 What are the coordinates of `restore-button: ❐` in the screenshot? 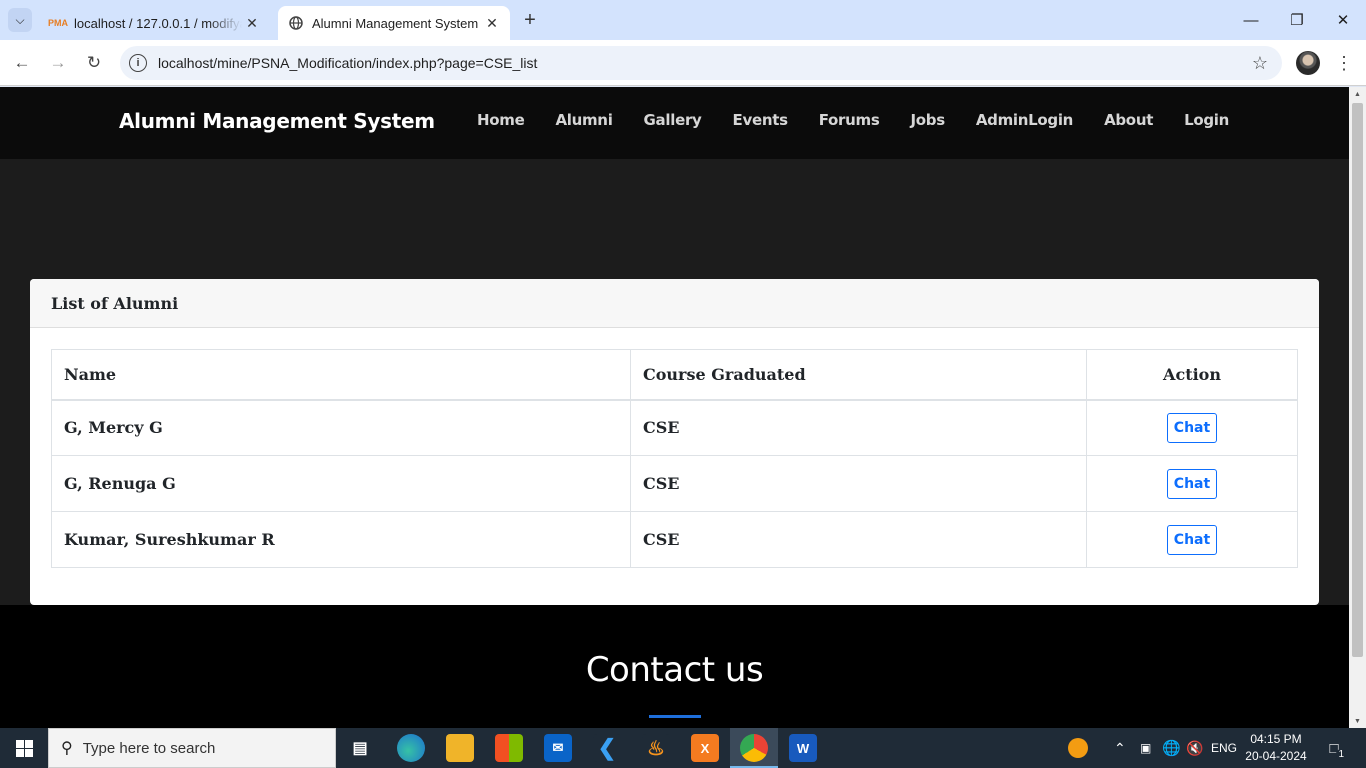 It's located at (1297, 20).